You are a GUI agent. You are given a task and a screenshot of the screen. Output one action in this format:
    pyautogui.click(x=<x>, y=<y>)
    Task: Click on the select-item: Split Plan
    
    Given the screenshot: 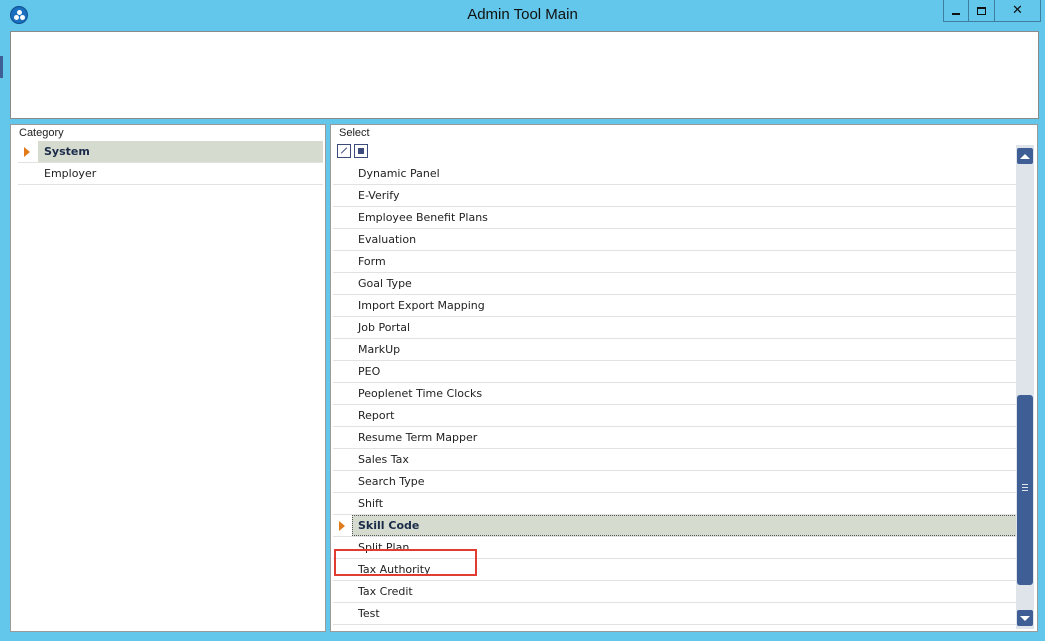 What is the action you would take?
    pyautogui.click(x=675, y=548)
    